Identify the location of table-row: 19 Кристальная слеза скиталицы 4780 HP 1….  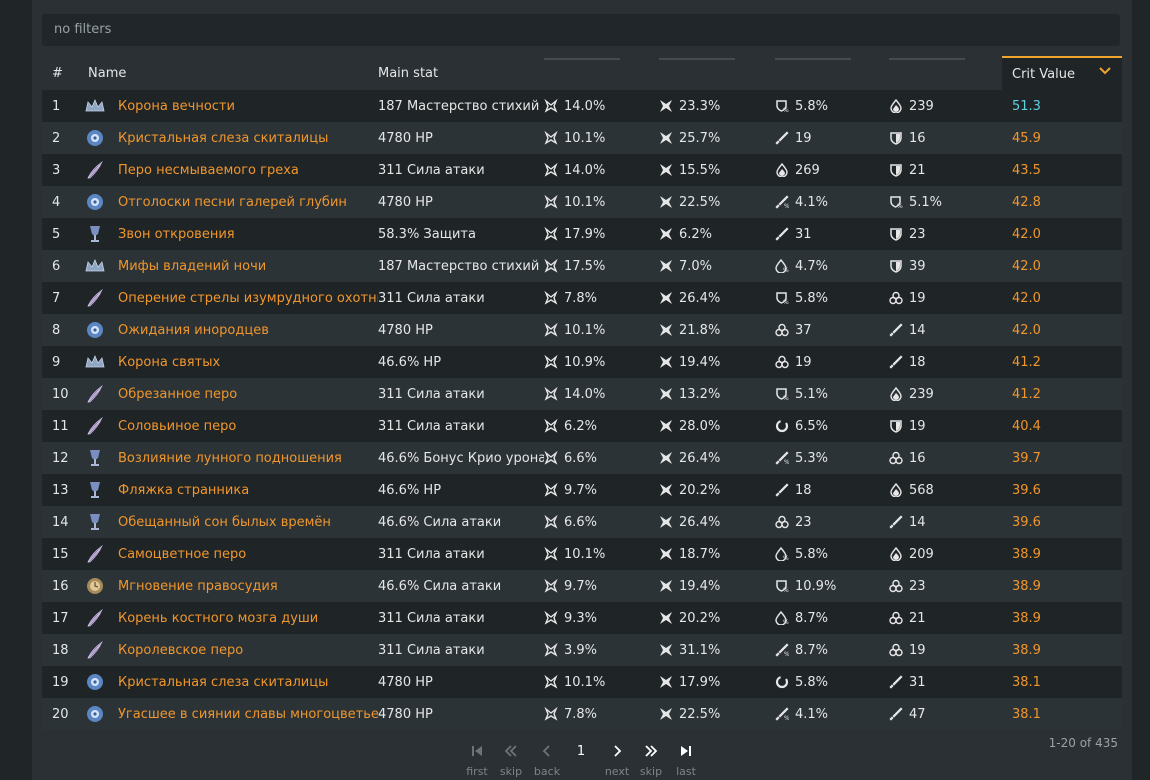
(582, 682).